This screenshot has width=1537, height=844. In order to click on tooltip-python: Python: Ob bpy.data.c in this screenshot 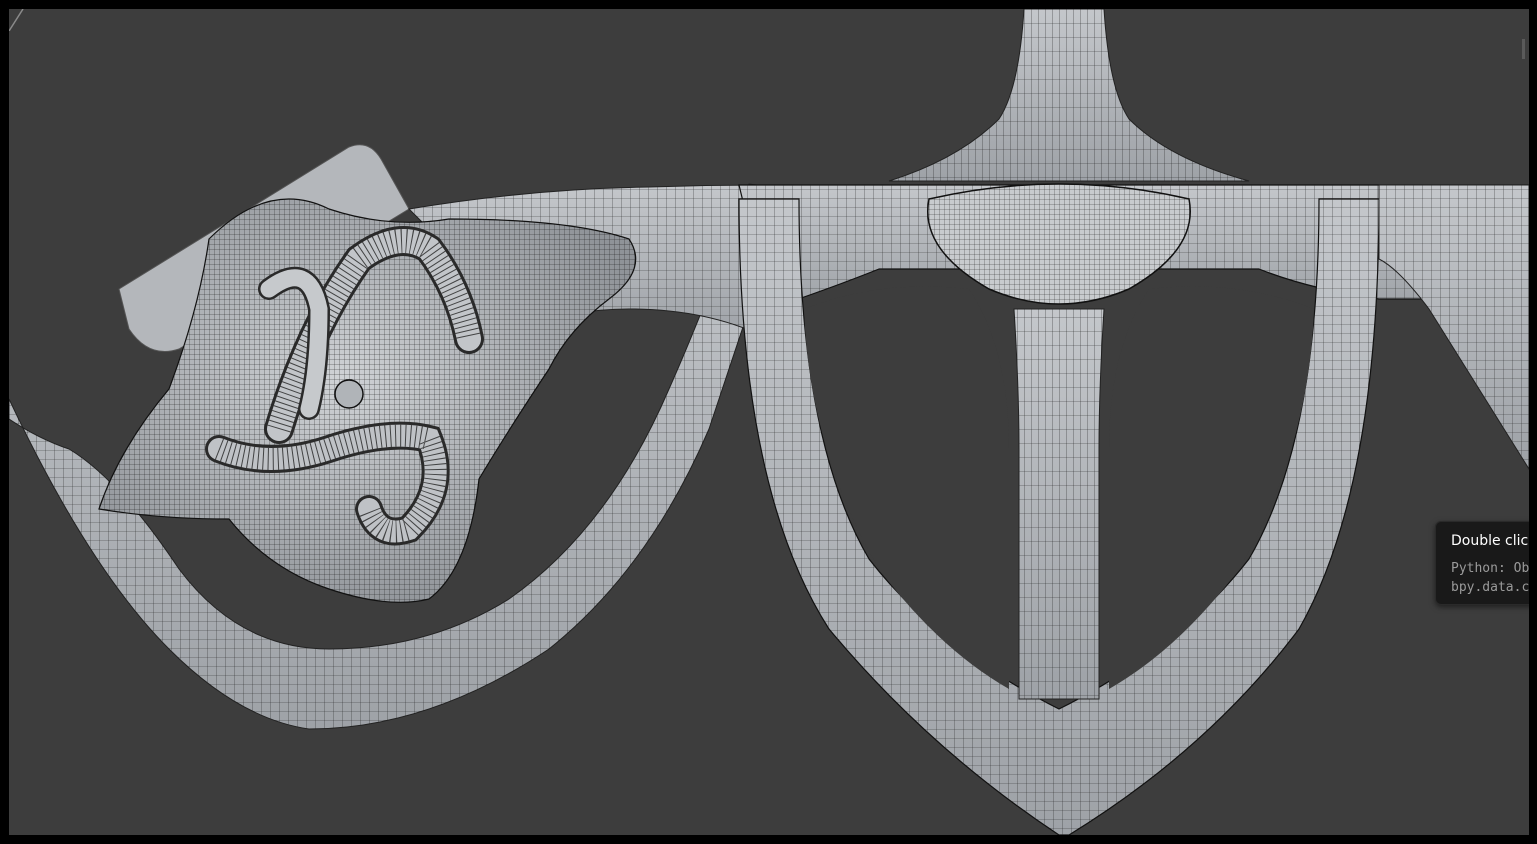, I will do `click(1490, 578)`.